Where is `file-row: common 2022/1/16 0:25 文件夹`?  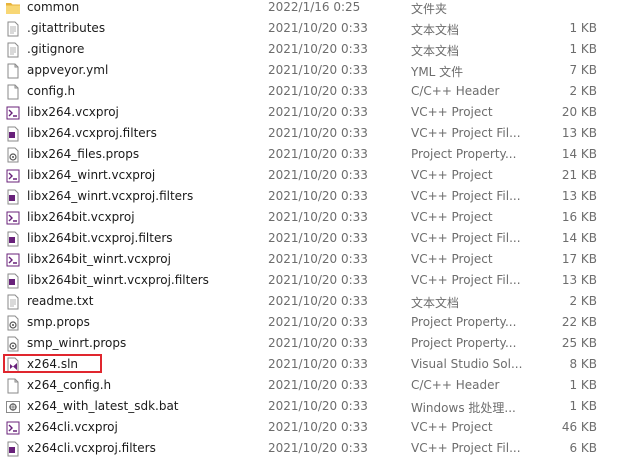
file-row: common 2022/1/16 0:25 文件夹 is located at coordinates (310, 9).